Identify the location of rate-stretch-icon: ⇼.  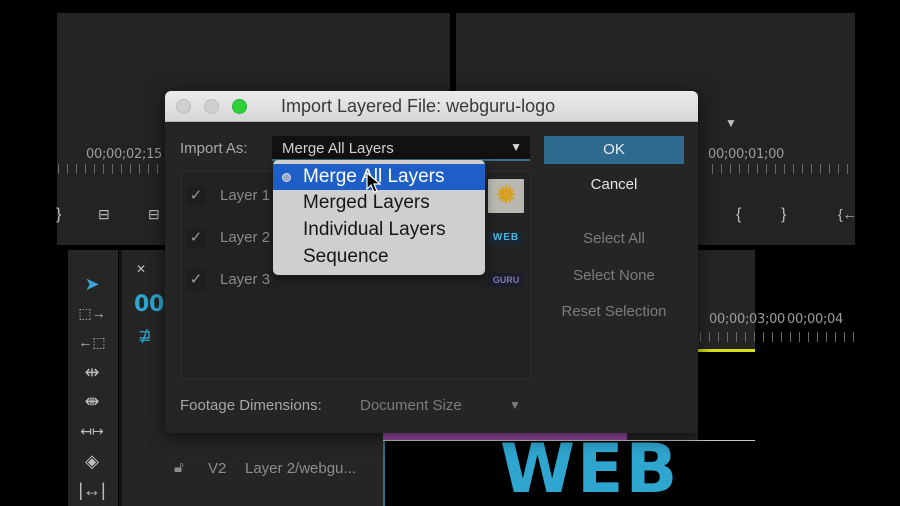
(92, 401).